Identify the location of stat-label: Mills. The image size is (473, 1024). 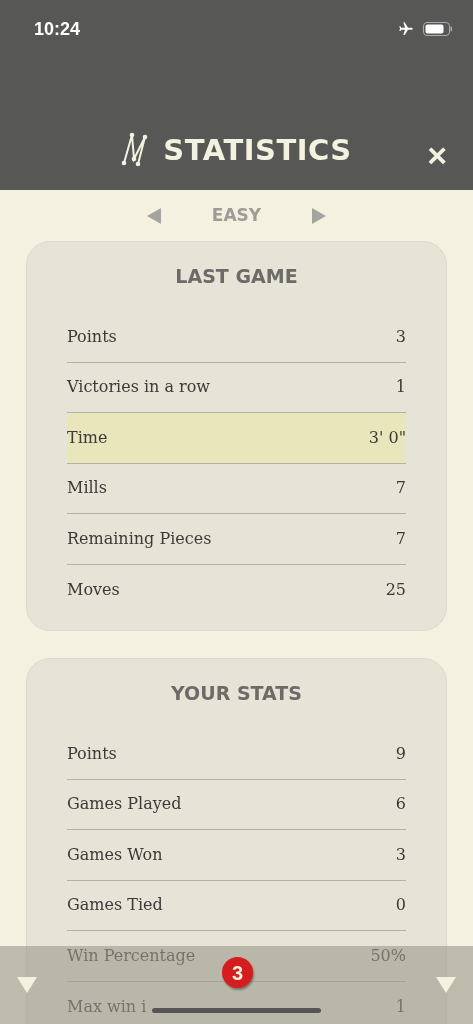
(87, 488).